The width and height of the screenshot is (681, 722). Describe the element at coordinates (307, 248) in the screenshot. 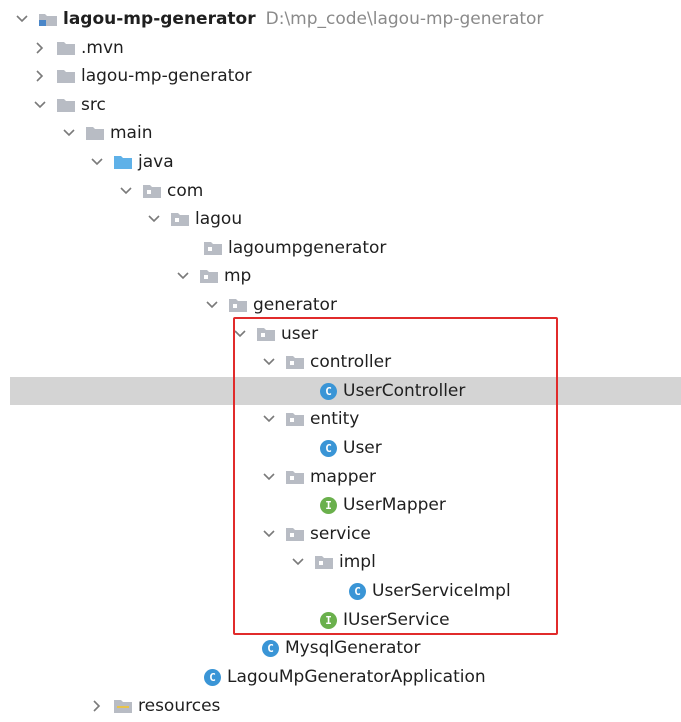

I see `tree-label: lagoumpgenerator` at that location.